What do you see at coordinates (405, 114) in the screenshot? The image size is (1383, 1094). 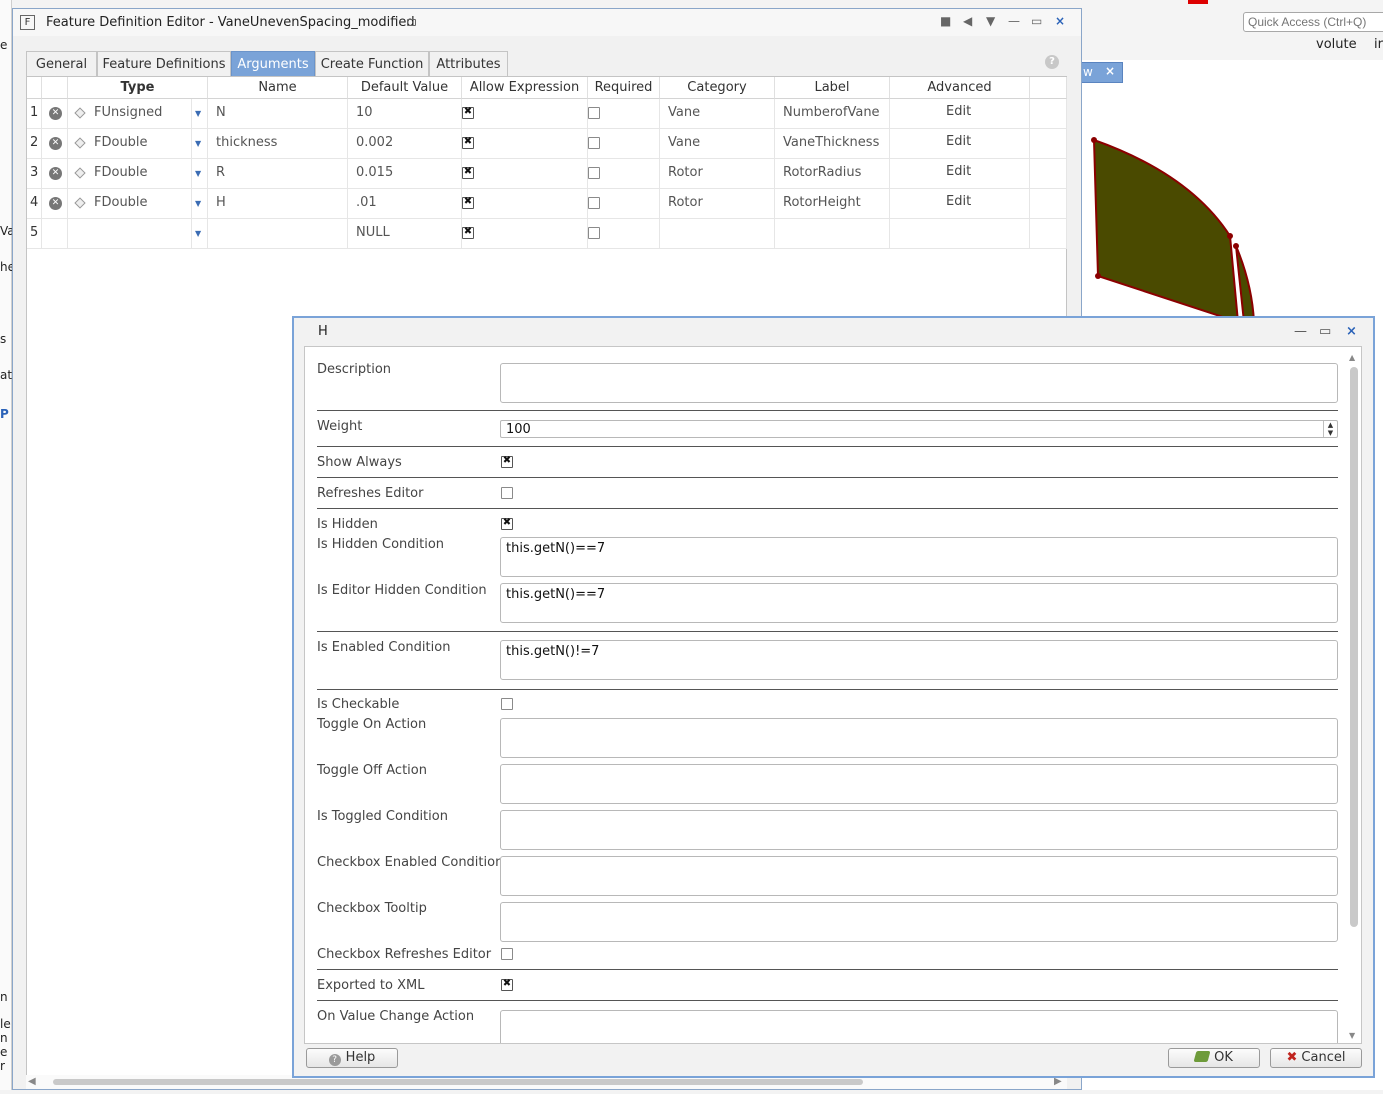 I see `default-value-cell: 10` at bounding box center [405, 114].